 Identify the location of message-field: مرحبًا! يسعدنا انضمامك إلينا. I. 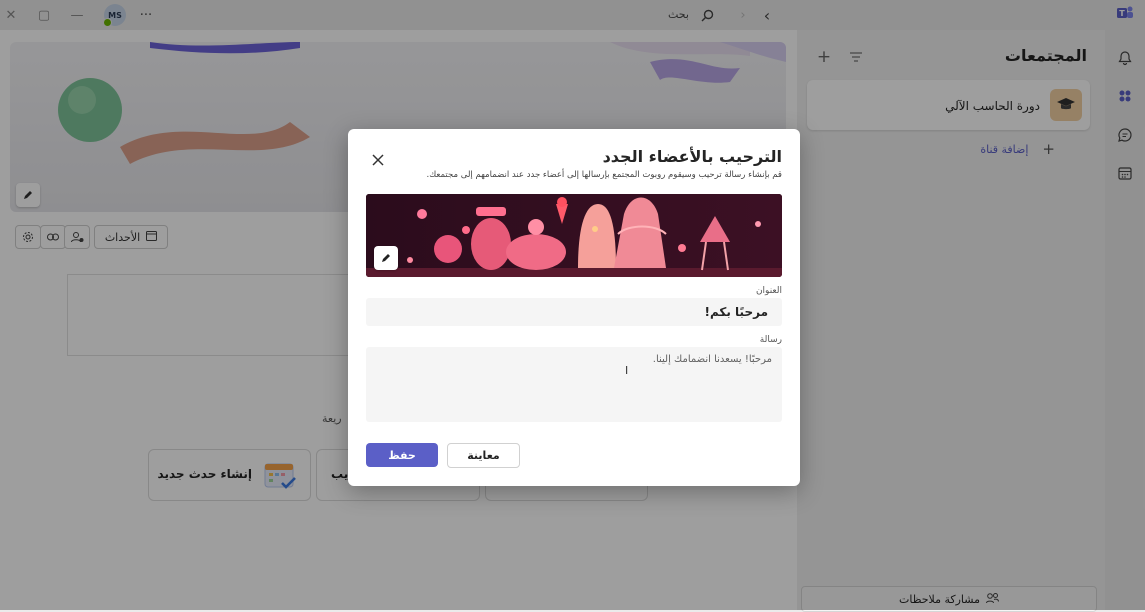
(574, 384).